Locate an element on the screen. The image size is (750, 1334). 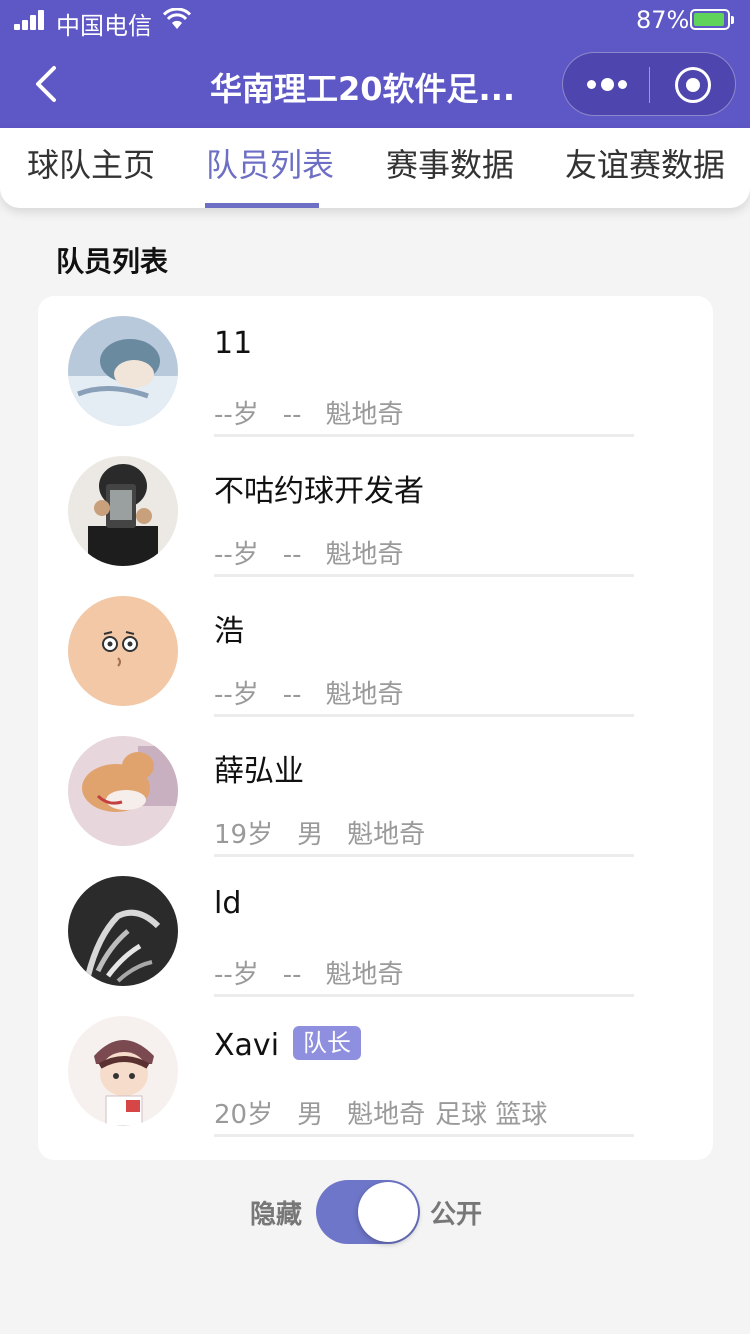
back-icon is located at coordinates (48, 84).